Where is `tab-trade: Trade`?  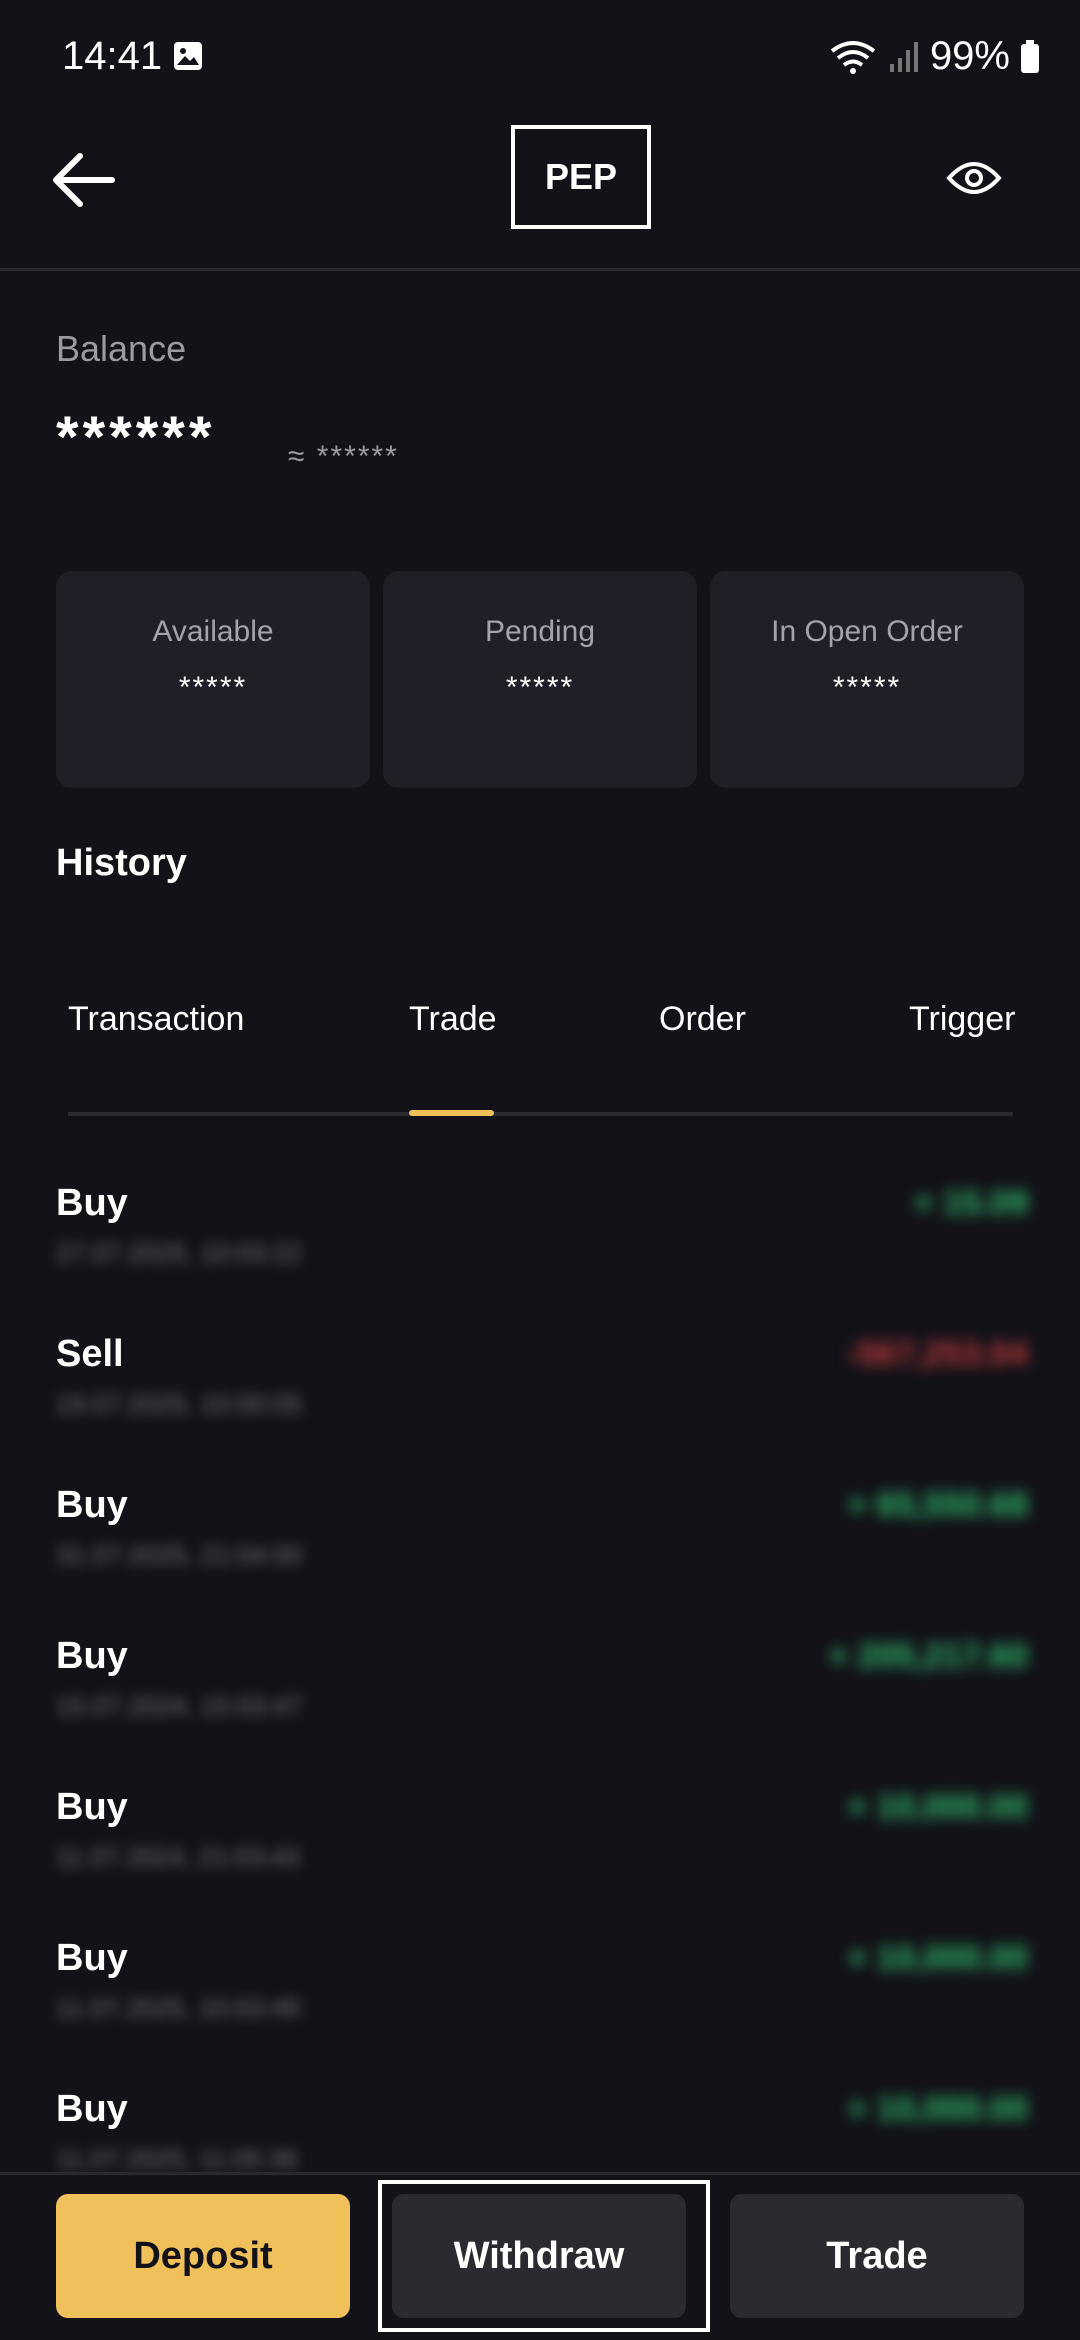 tab-trade: Trade is located at coordinates (453, 1019).